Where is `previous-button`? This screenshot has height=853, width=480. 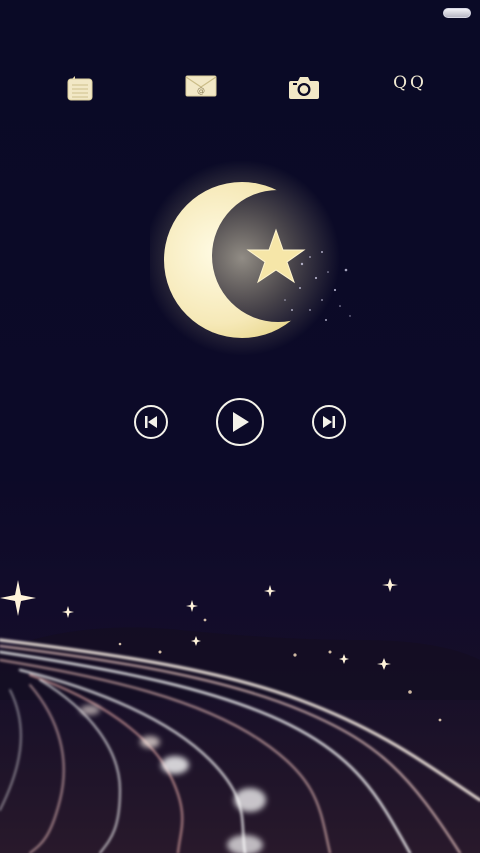
previous-button is located at coordinates (151, 422).